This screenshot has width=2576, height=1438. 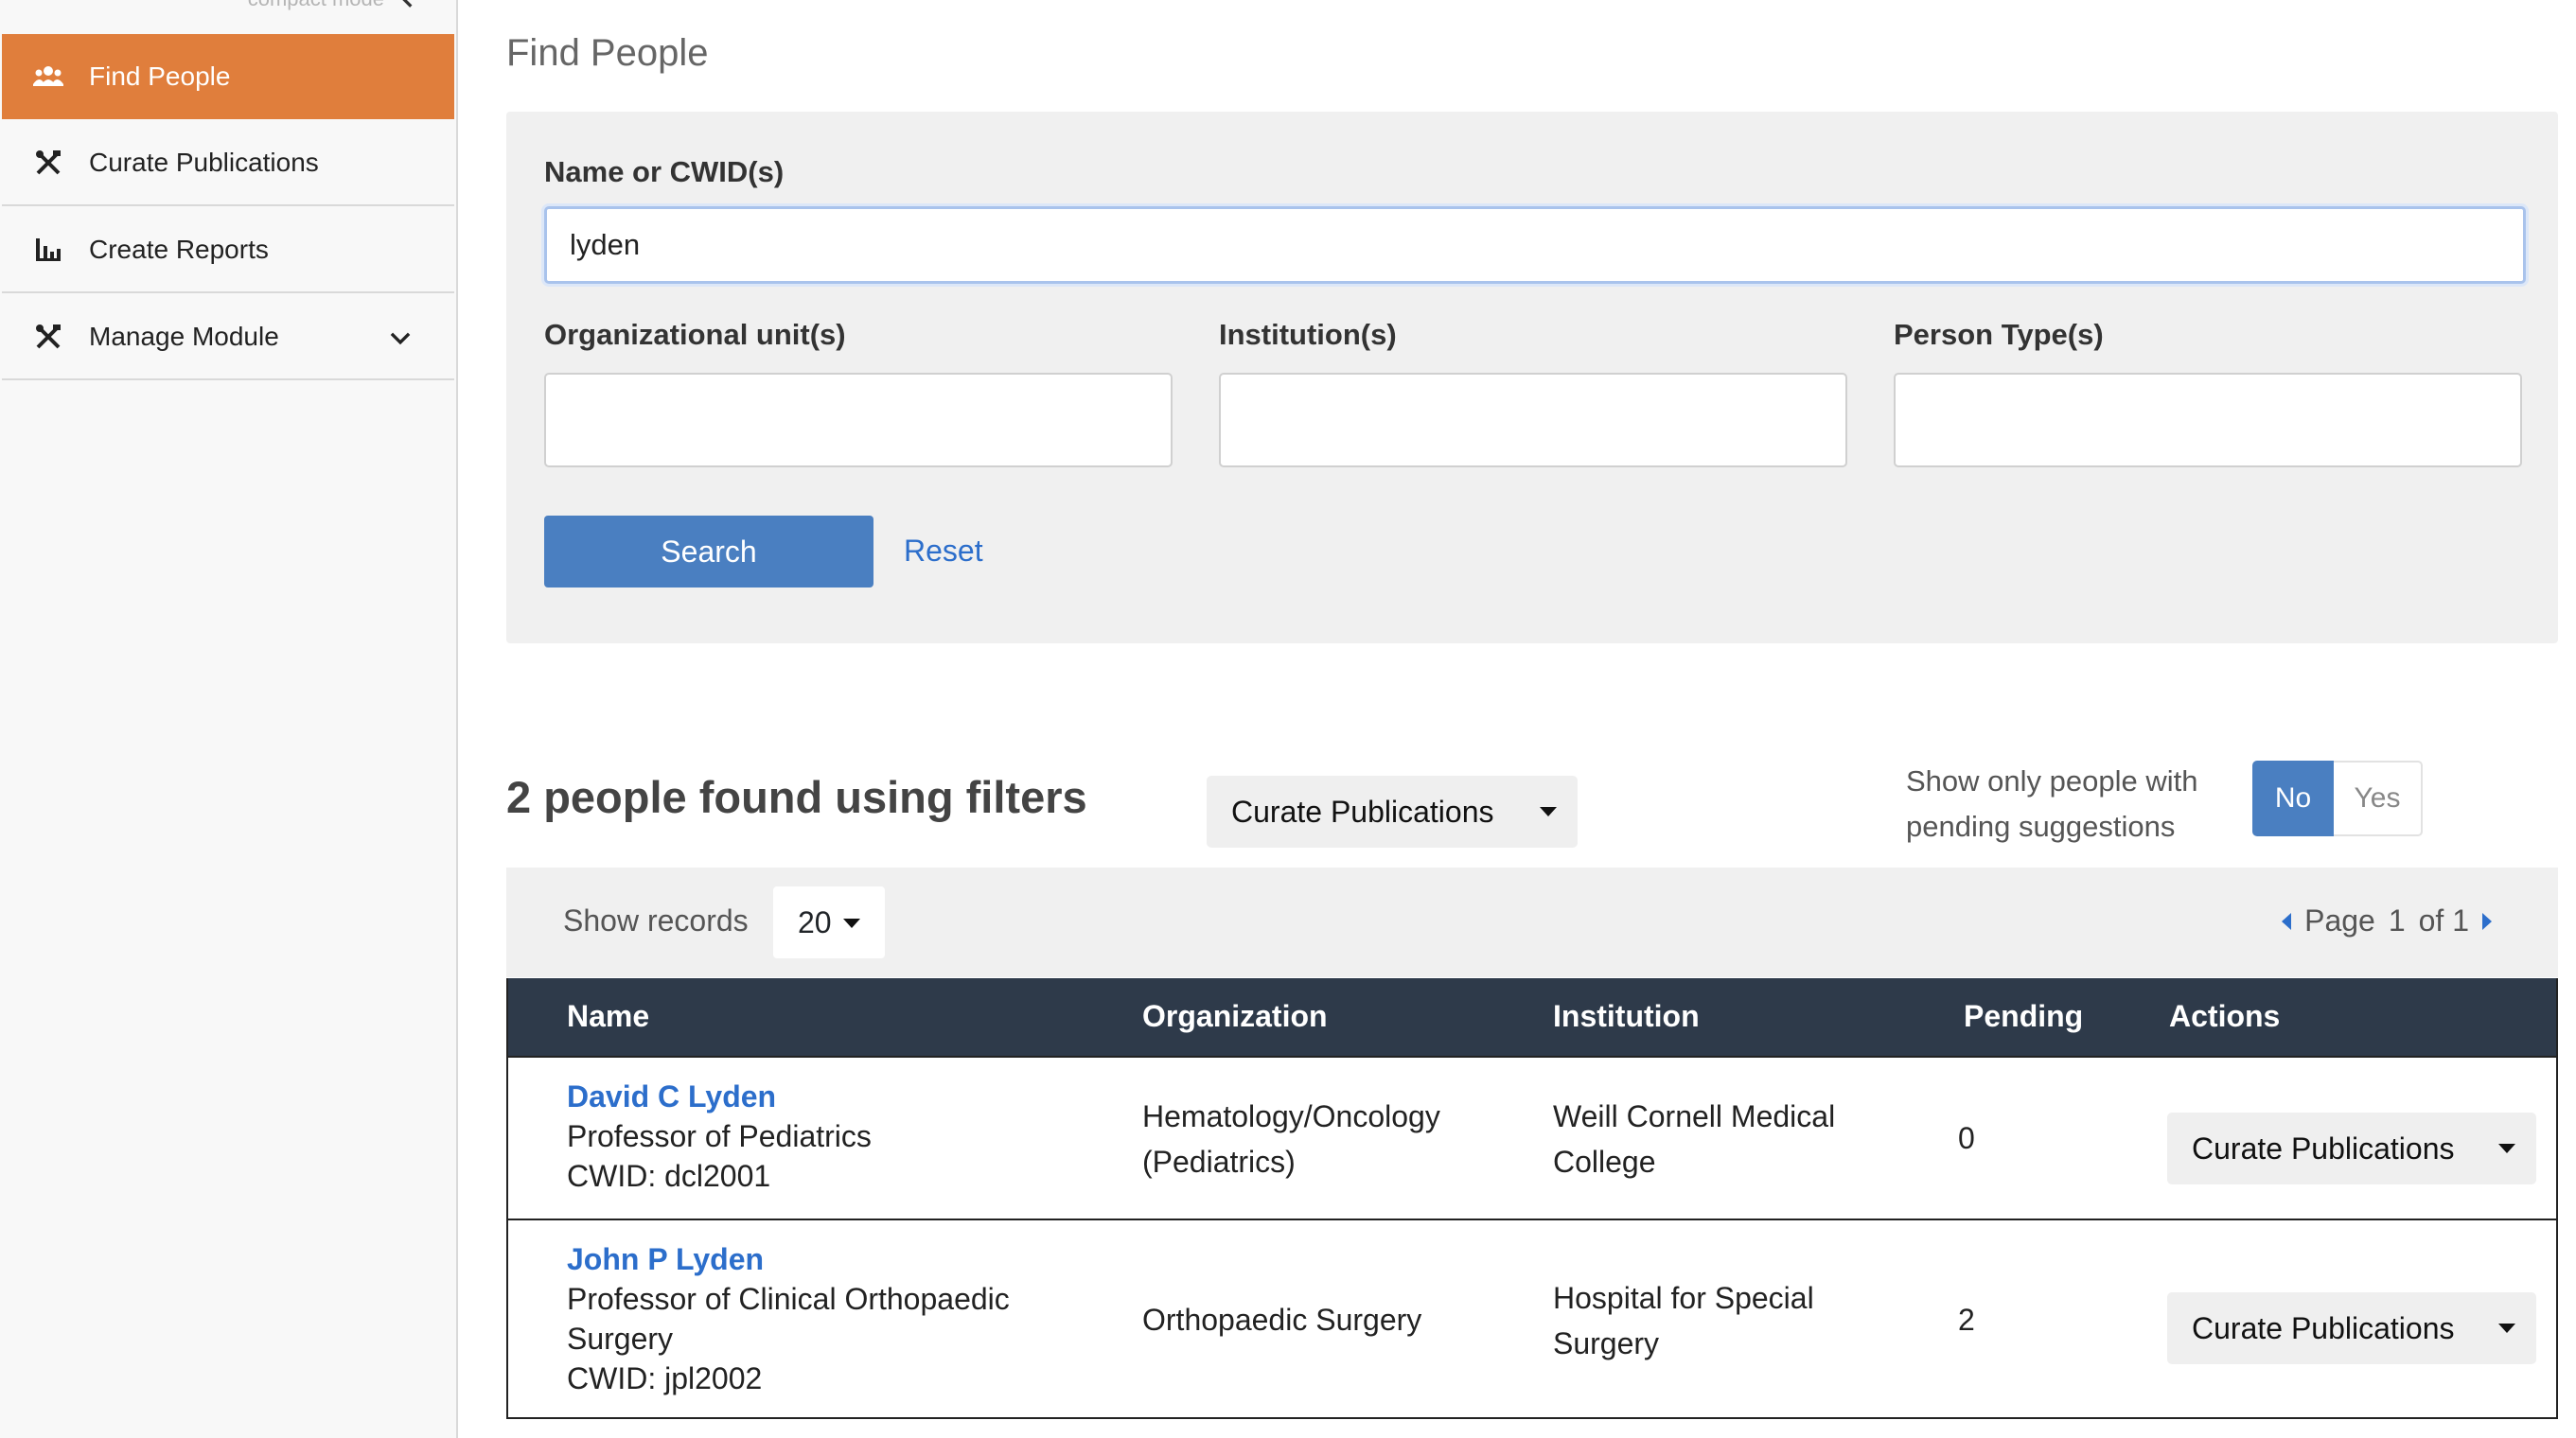 I want to click on person-type-label: Person Type(s), so click(x=1999, y=335).